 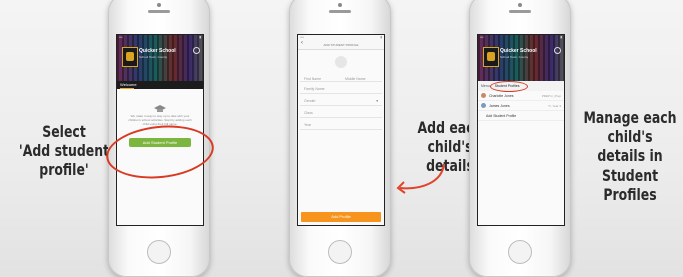 What do you see at coordinates (485, 86) in the screenshot?
I see `tab-menu: Menu` at bounding box center [485, 86].